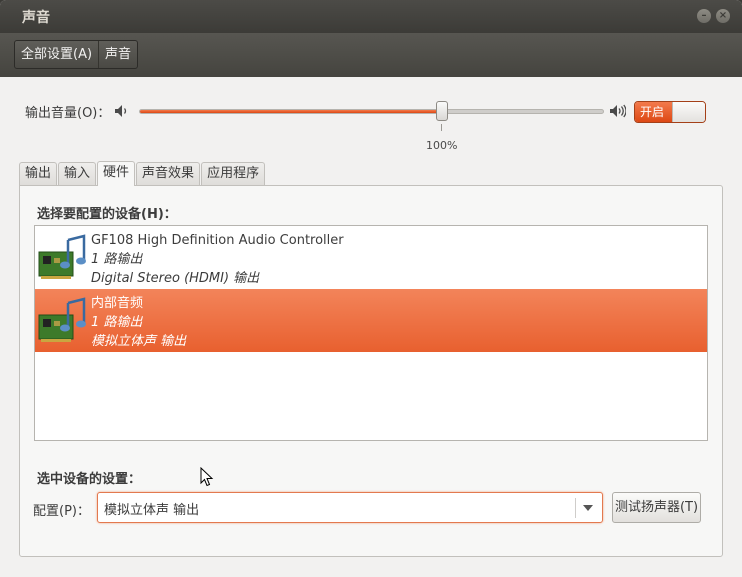 The width and height of the screenshot is (742, 577). I want to click on volume-slider-fill, so click(291, 111).